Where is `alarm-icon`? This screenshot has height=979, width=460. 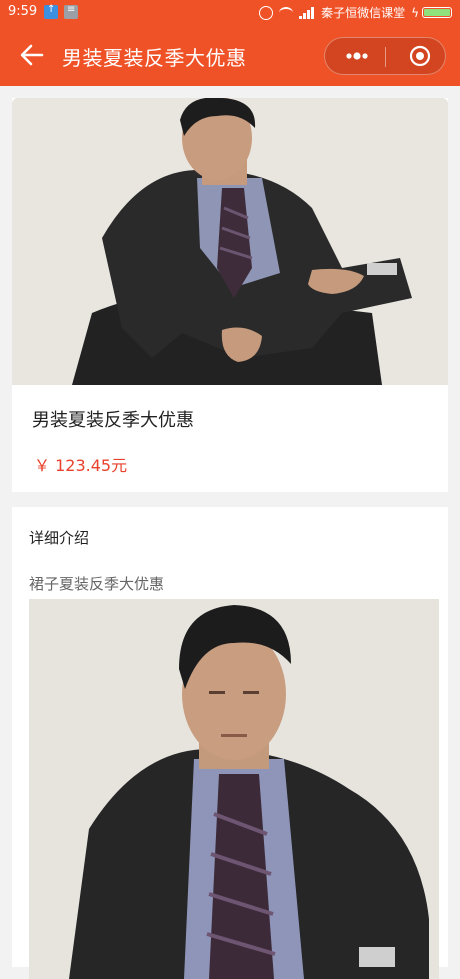 alarm-icon is located at coordinates (266, 12).